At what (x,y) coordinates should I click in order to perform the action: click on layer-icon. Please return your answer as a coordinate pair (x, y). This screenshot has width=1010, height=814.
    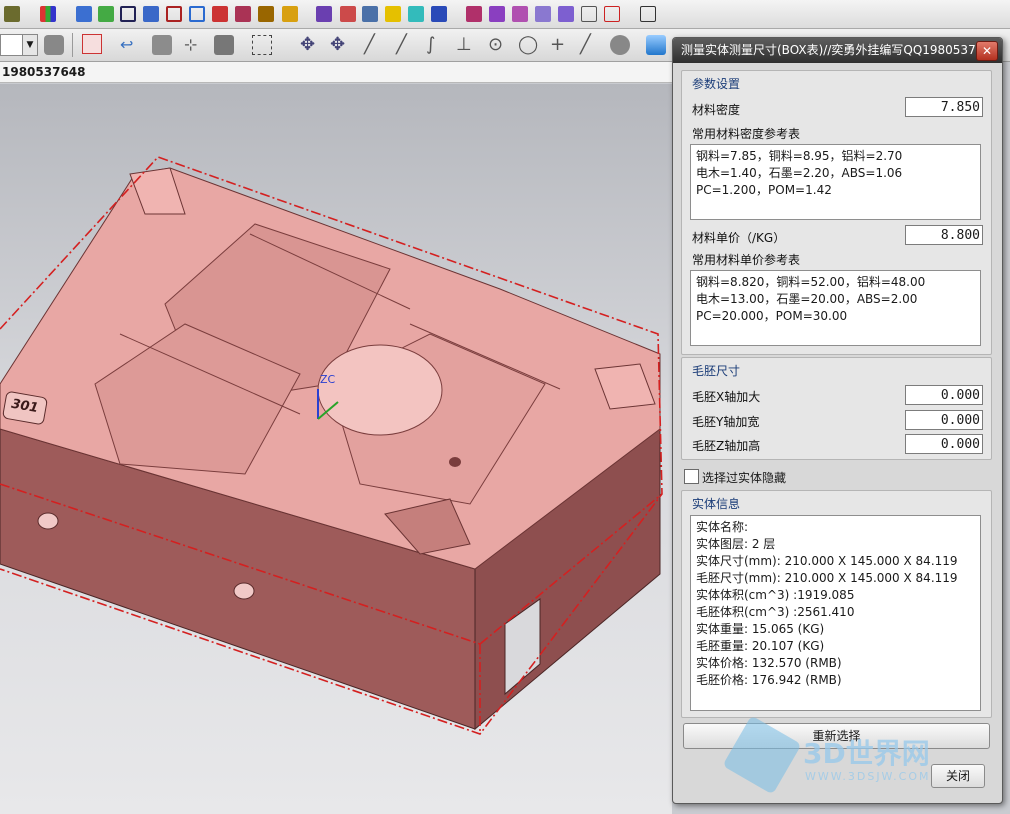
    Looking at the image, I should click on (54, 45).